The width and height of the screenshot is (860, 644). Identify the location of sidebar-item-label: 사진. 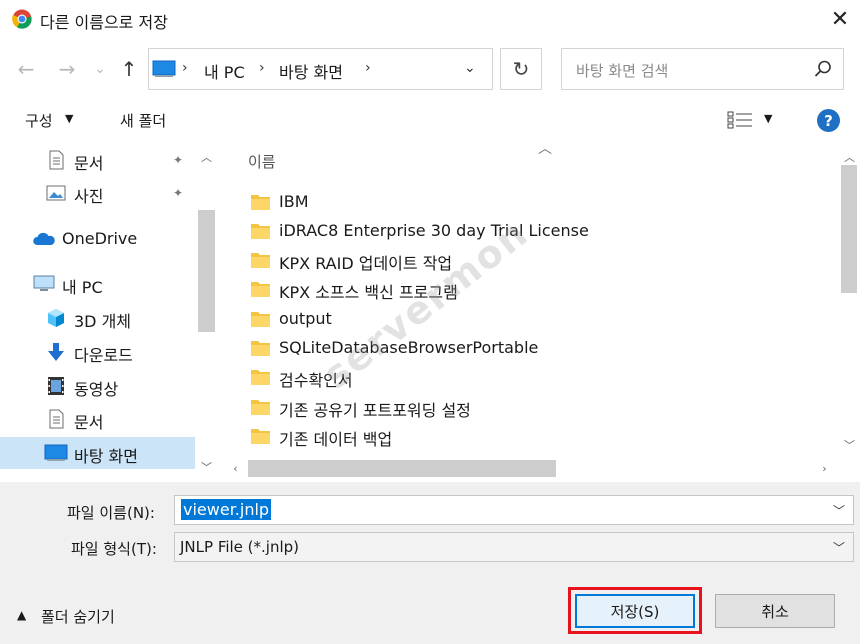
(89, 196).